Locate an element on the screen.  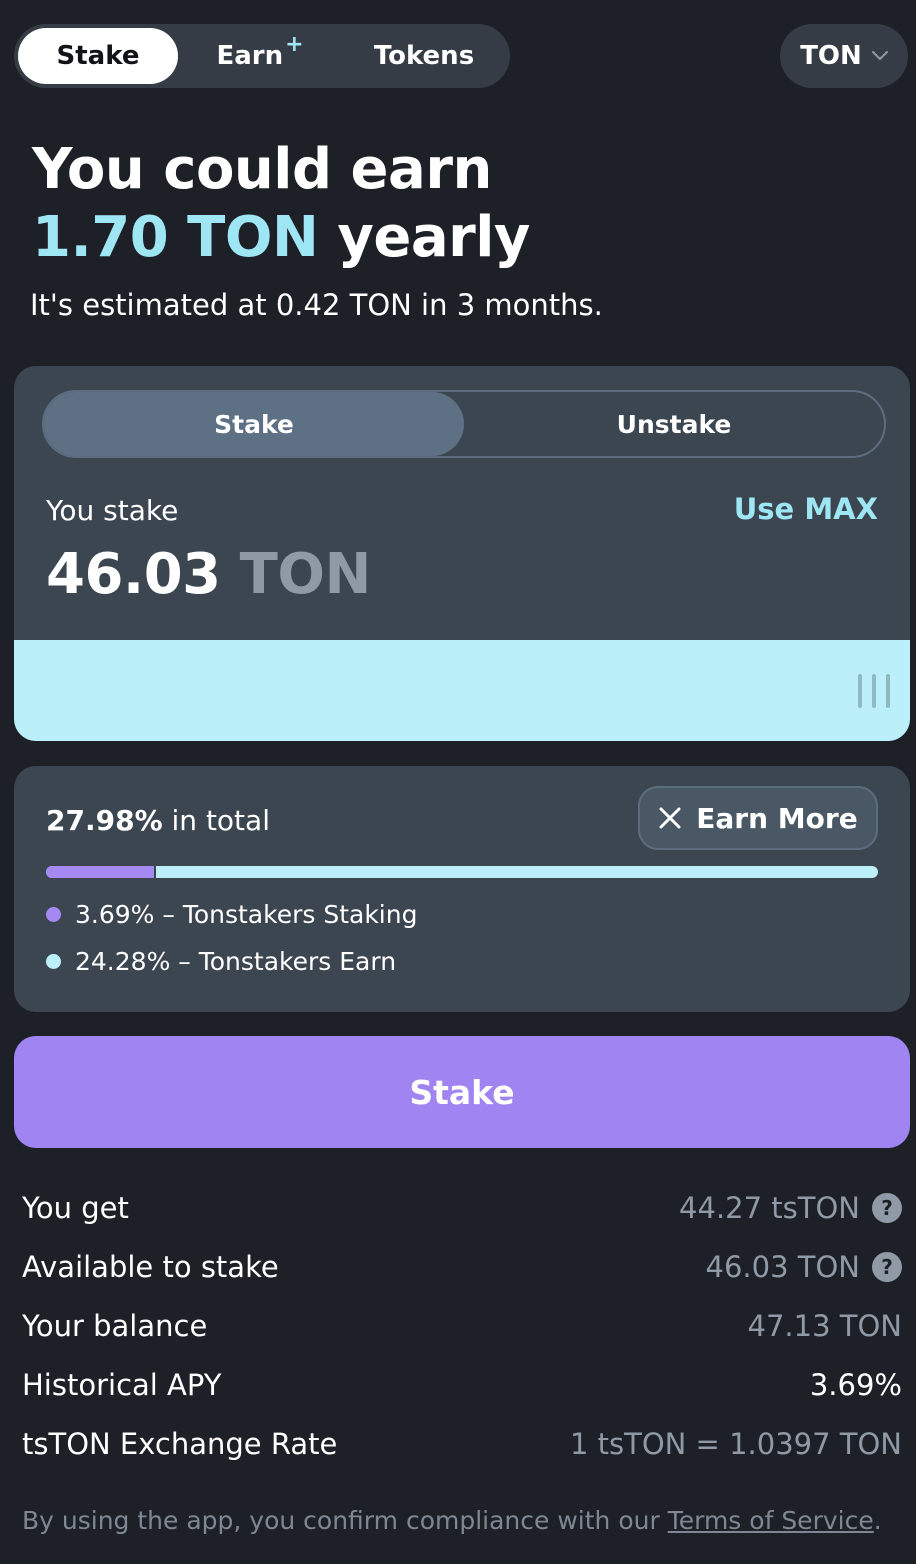
mode-unstake-button: Unstake is located at coordinates (674, 424).